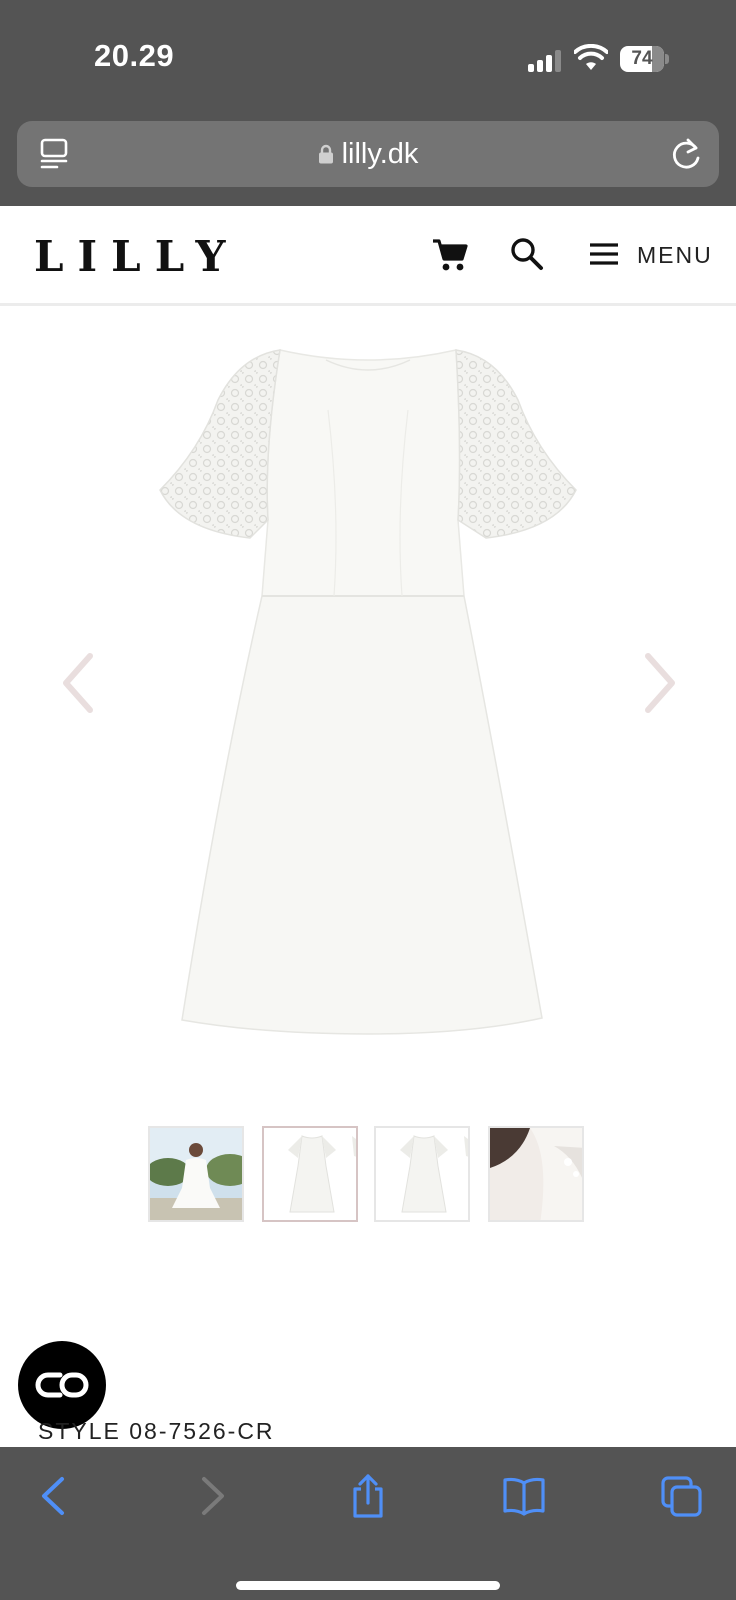  What do you see at coordinates (545, 61) in the screenshot?
I see `cellular-signal-icon` at bounding box center [545, 61].